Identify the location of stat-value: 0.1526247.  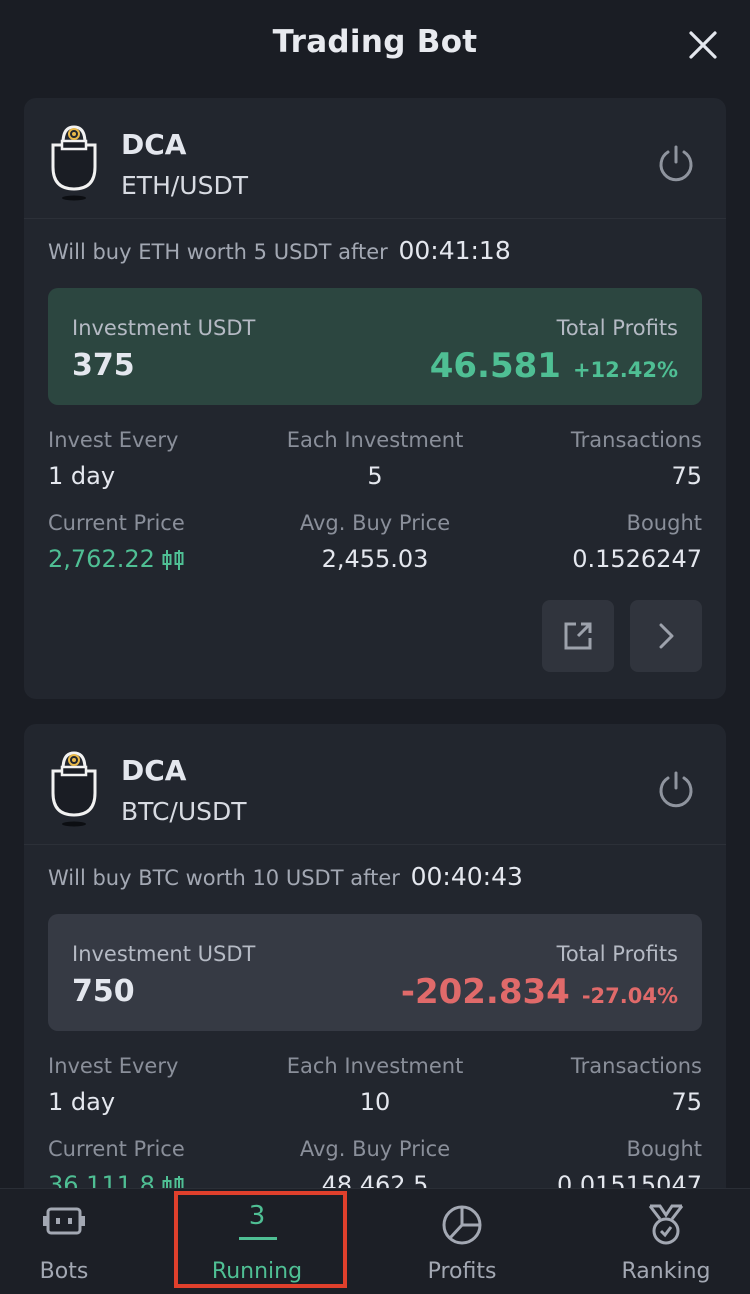
(637, 559).